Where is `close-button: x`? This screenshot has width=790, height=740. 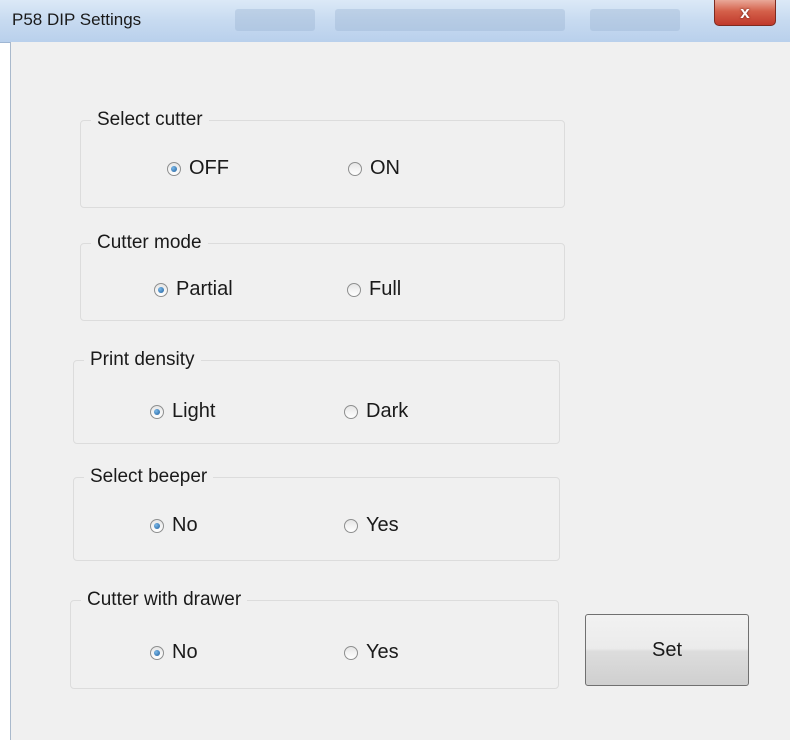
close-button: x is located at coordinates (745, 13).